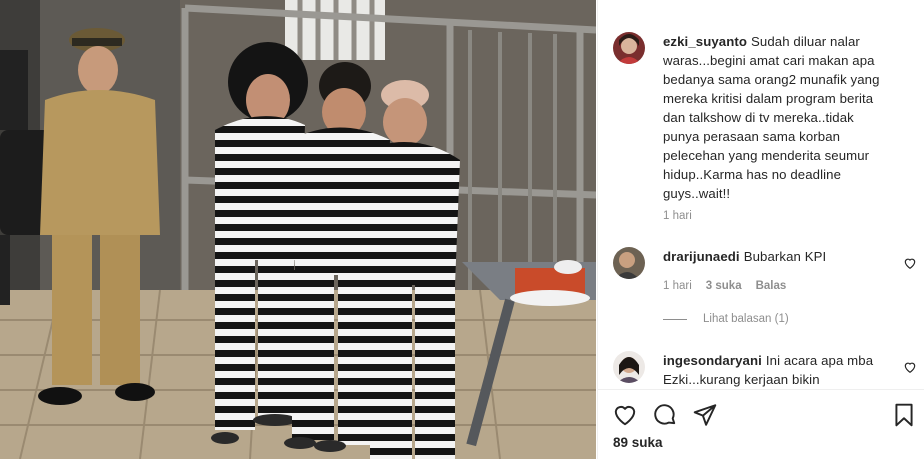  What do you see at coordinates (665, 415) in the screenshot?
I see `comment-icon` at bounding box center [665, 415].